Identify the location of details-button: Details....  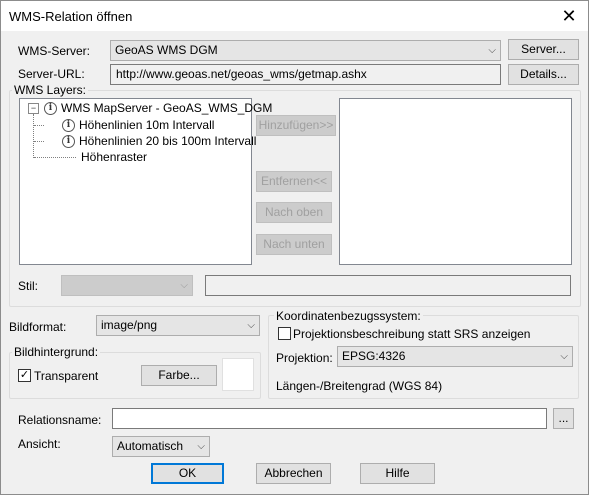
(543, 74).